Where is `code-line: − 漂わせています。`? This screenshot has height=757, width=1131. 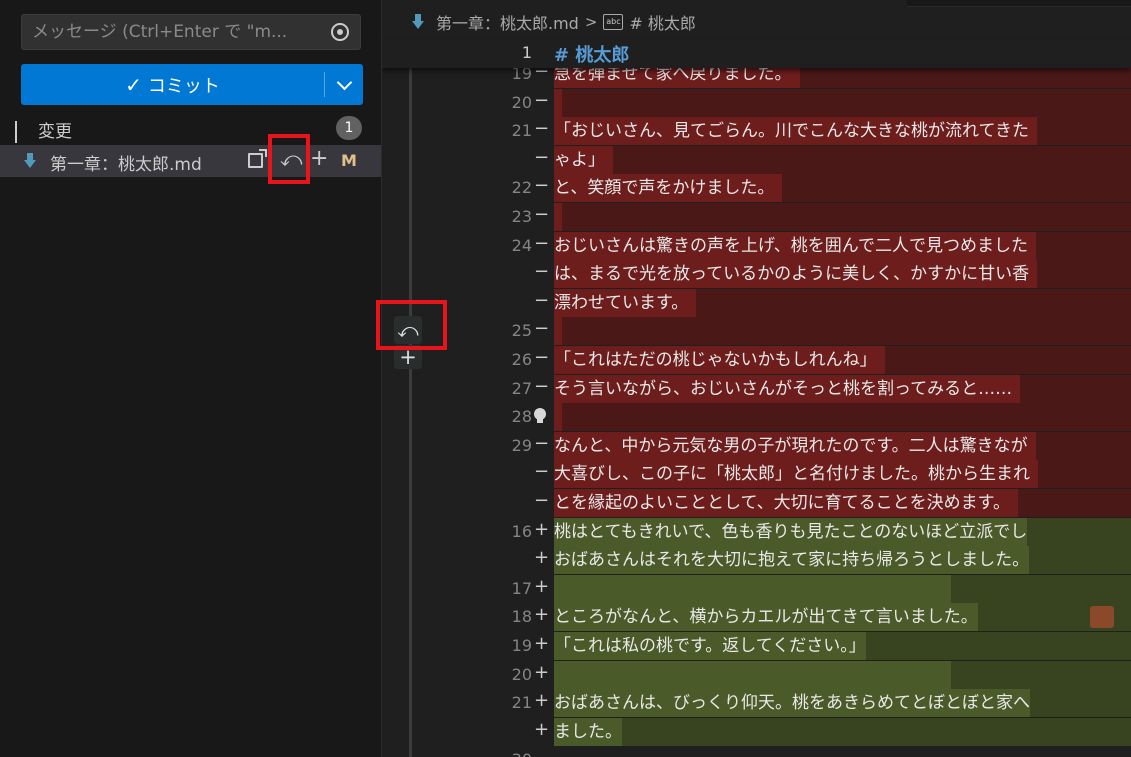 code-line: − 漂わせています。 is located at coordinates (756, 303).